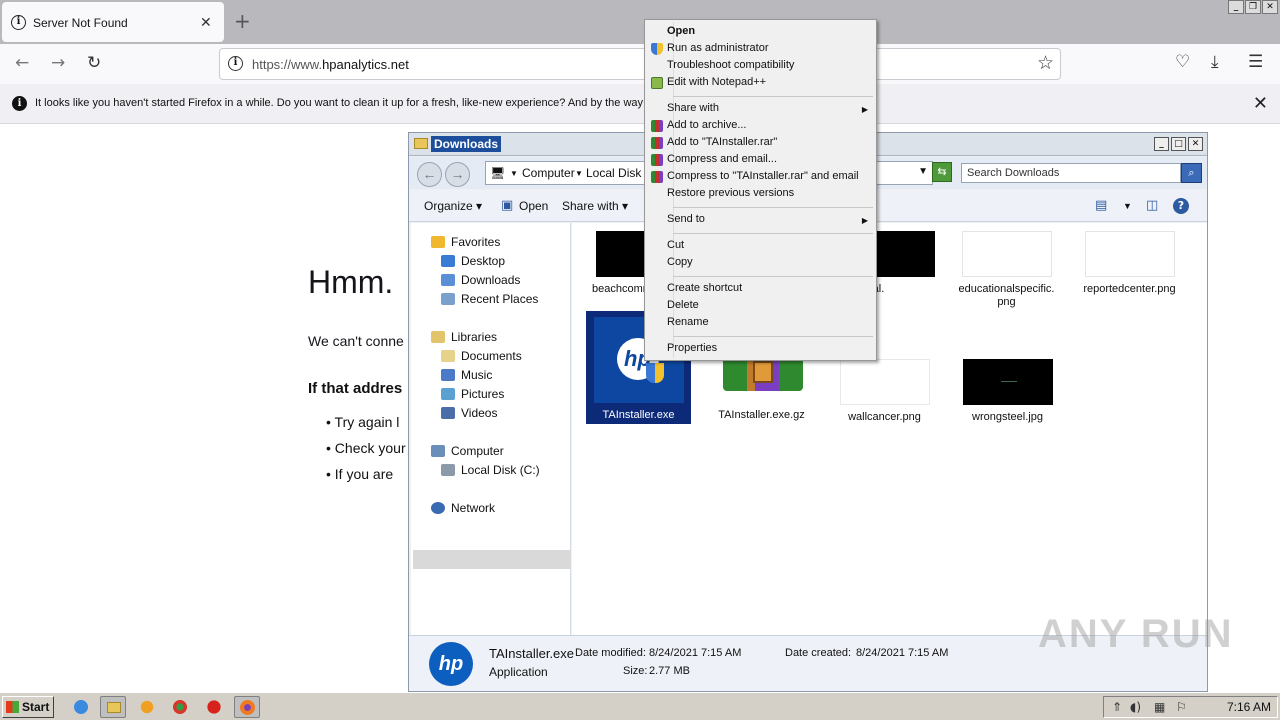 This screenshot has height=720, width=1280. What do you see at coordinates (1253, 7) in the screenshot?
I see `restore-button: ❐` at bounding box center [1253, 7].